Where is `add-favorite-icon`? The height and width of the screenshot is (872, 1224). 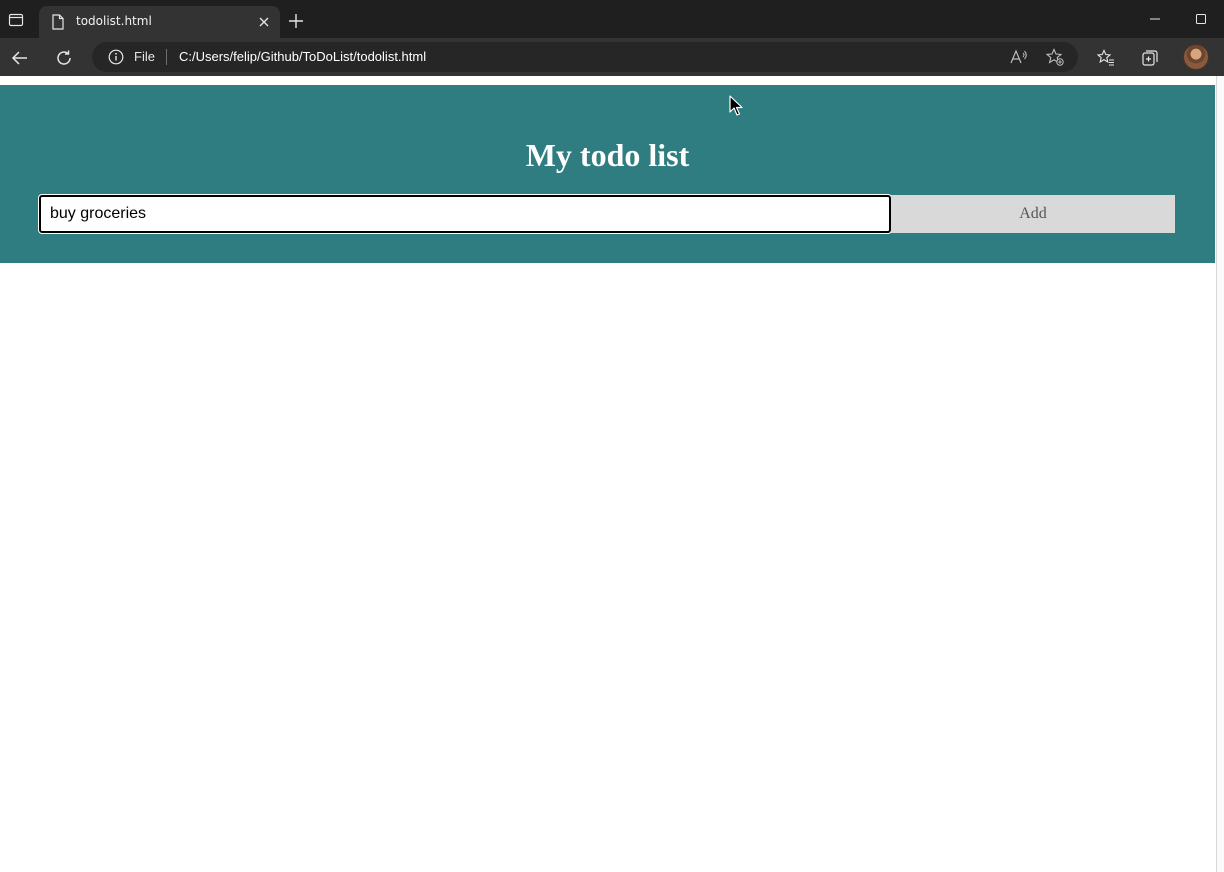 add-favorite-icon is located at coordinates (1055, 57).